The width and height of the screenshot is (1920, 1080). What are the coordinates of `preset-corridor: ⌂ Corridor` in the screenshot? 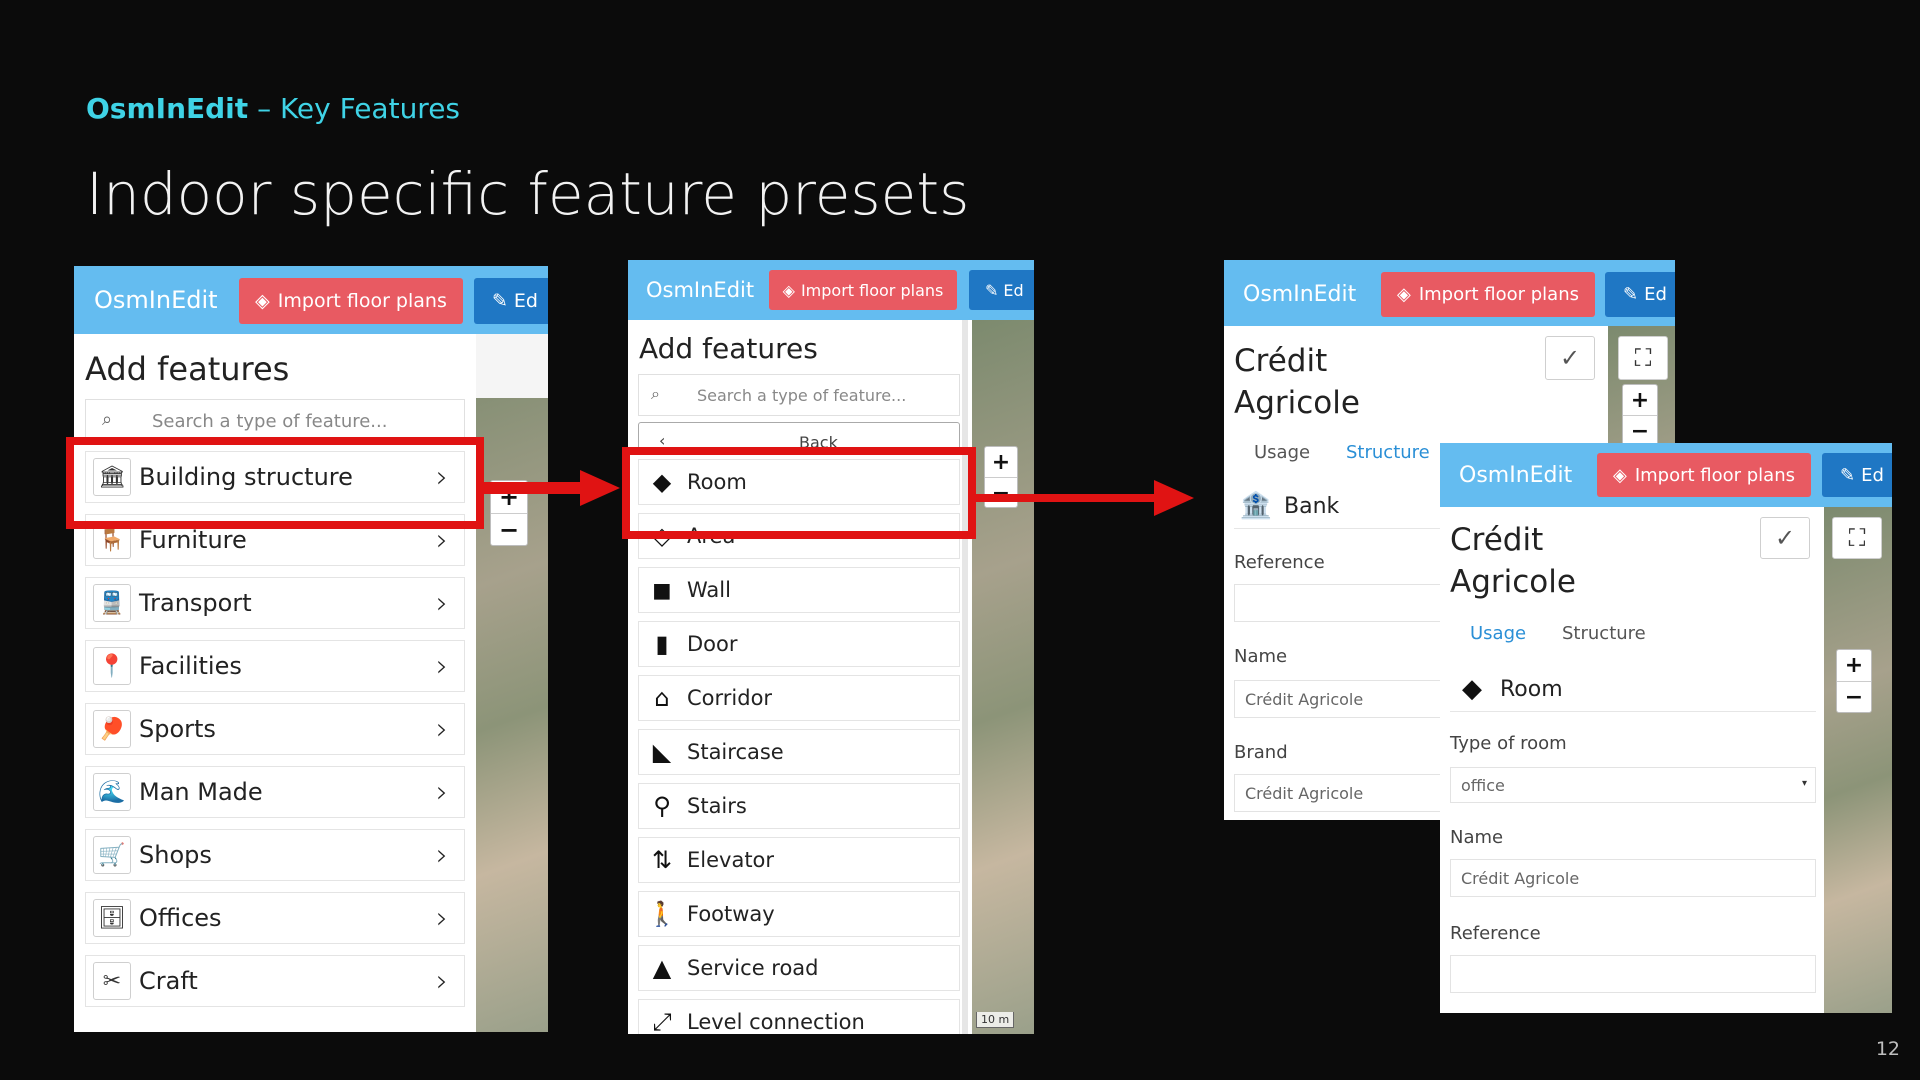 It's located at (799, 698).